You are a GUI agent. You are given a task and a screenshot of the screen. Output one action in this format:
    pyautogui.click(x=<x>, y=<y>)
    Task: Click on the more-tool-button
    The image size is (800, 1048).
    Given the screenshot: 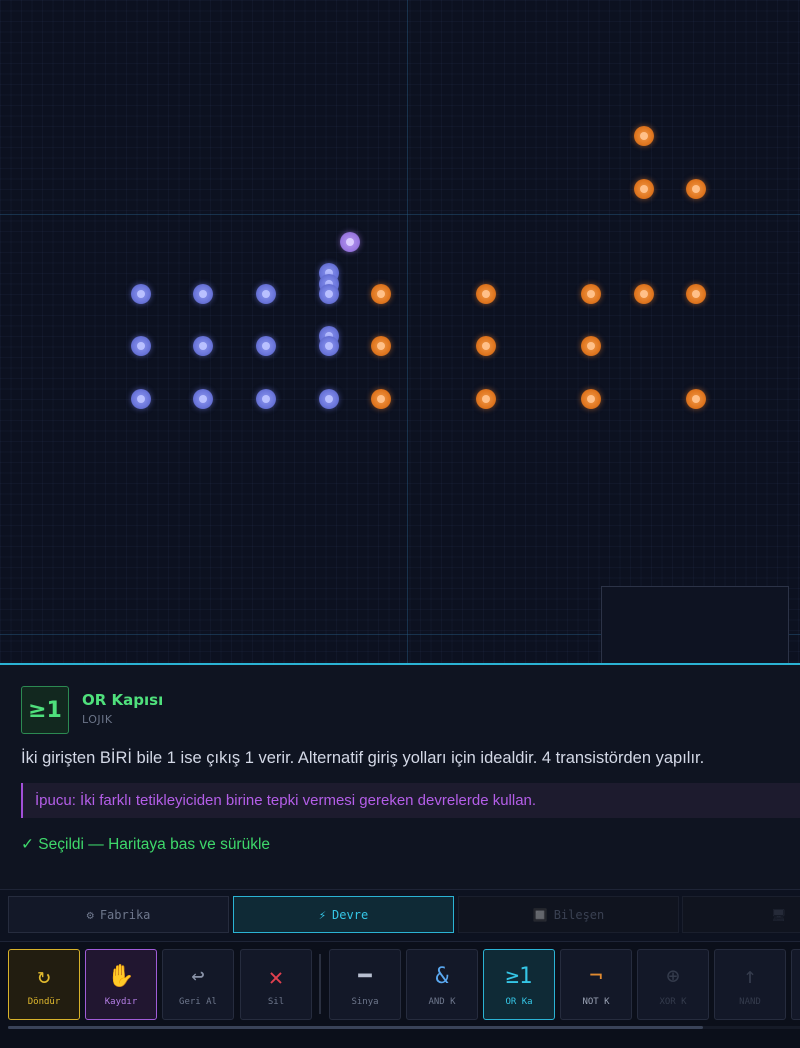 What is the action you would take?
    pyautogui.click(x=795, y=984)
    